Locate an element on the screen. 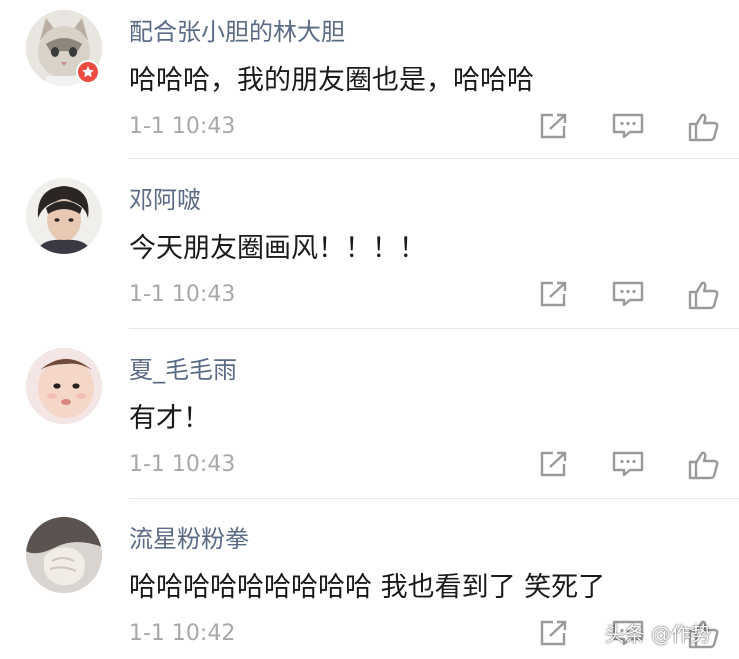  username: 邓阿啵 is located at coordinates (165, 197).